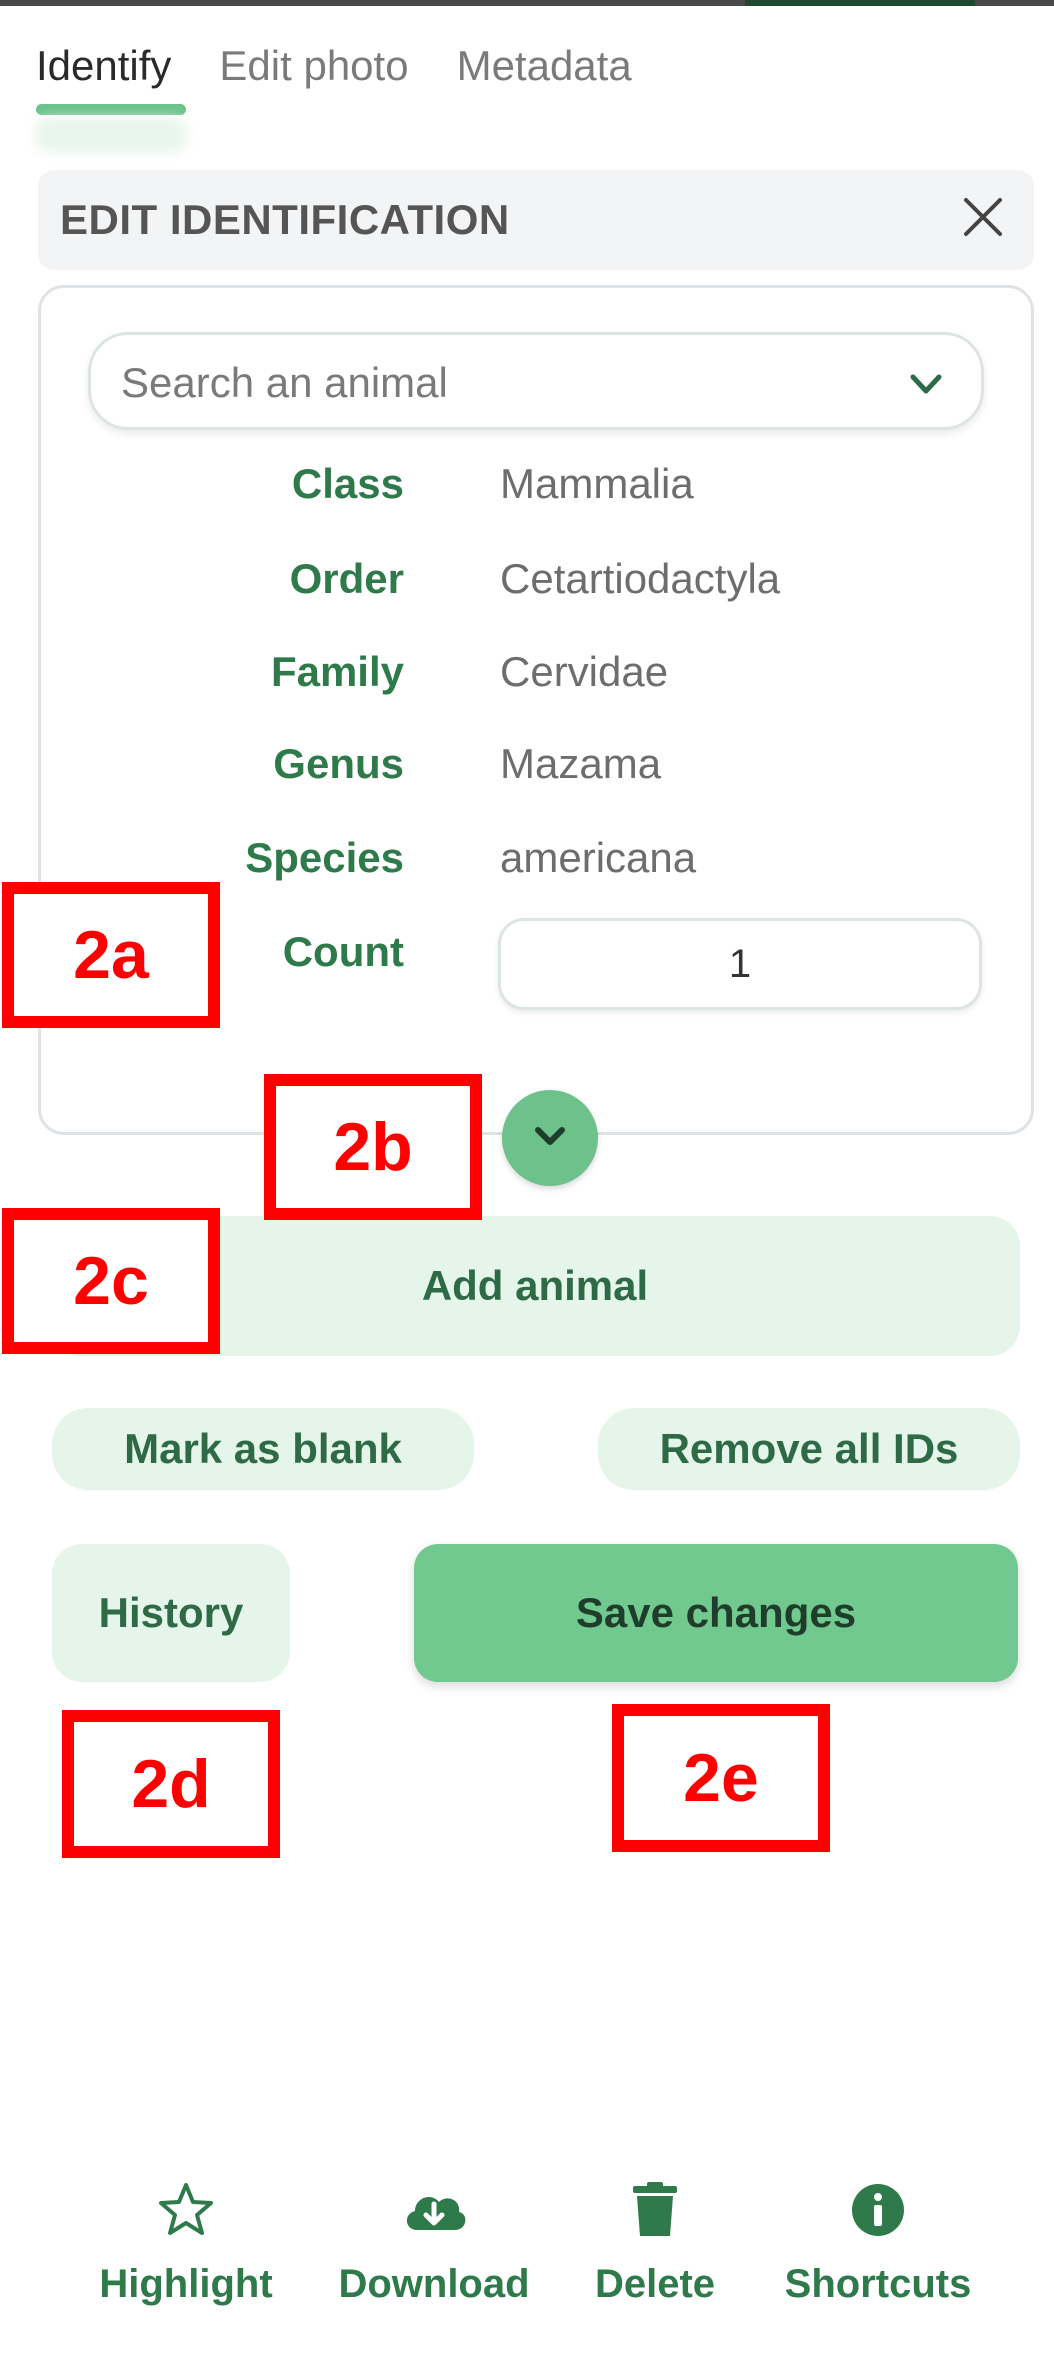 This screenshot has height=2353, width=1054. What do you see at coordinates (860, 3) in the screenshot?
I see `top-bar-segment` at bounding box center [860, 3].